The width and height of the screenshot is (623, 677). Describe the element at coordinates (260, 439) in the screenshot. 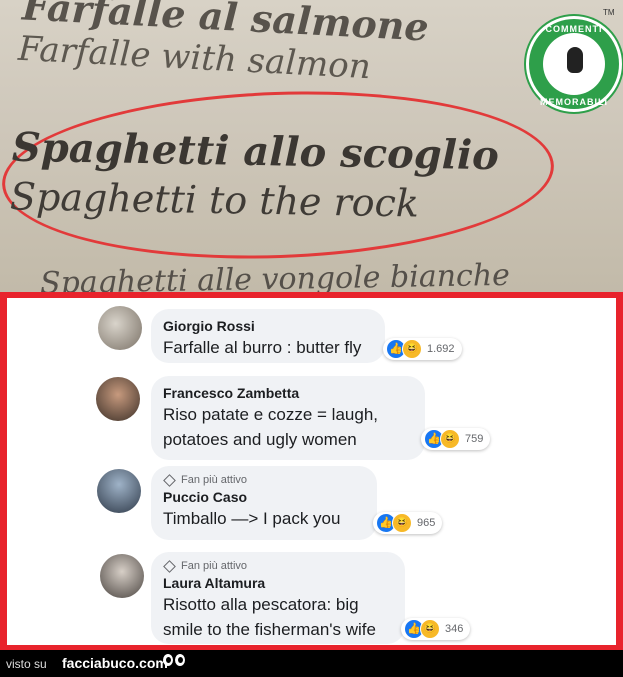

I see `comment-text-line-2: potatoes and ugly women` at that location.